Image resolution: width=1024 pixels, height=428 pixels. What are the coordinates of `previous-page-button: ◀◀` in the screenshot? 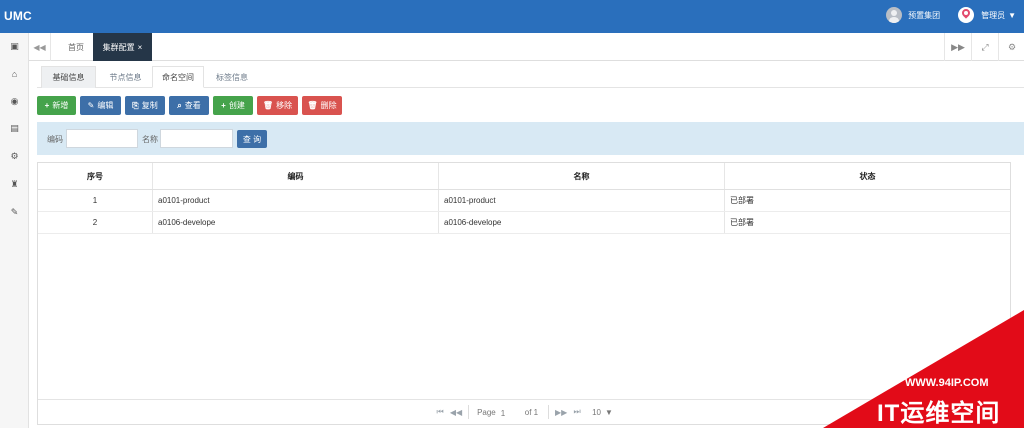 It's located at (456, 412).